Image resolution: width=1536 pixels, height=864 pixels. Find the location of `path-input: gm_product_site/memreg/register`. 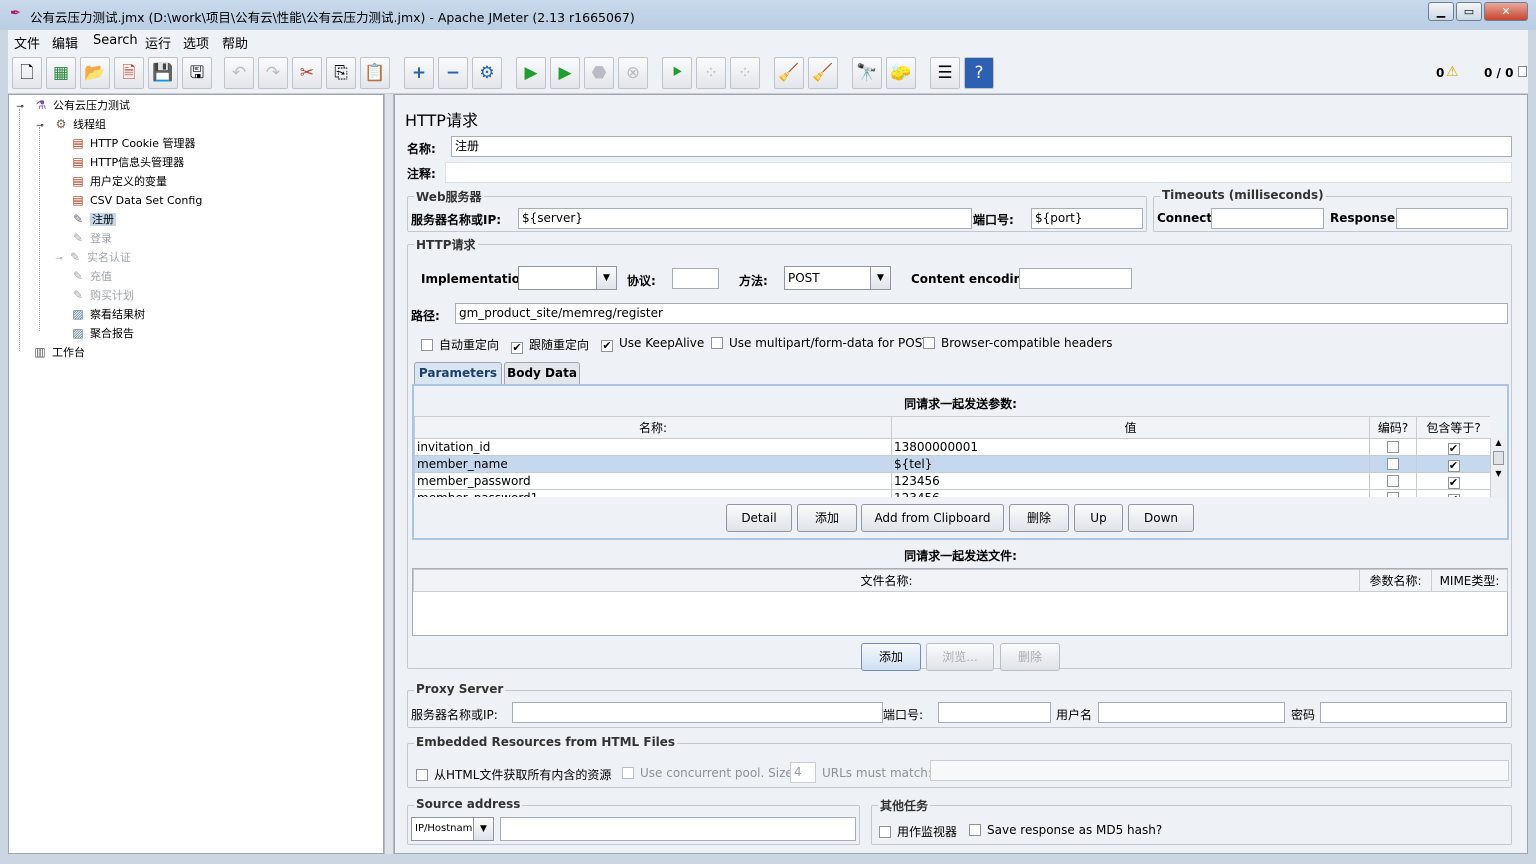

path-input: gm_product_site/memreg/register is located at coordinates (981, 313).